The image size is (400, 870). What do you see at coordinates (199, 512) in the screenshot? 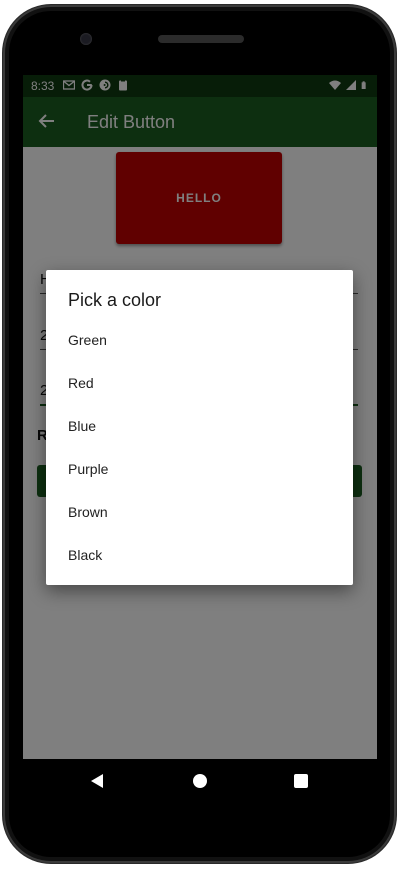
I see `color-option-brown: Brown` at bounding box center [199, 512].